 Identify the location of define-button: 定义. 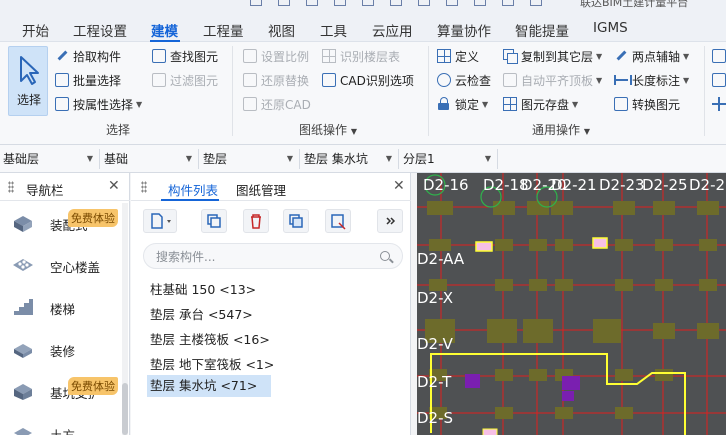
(458, 56).